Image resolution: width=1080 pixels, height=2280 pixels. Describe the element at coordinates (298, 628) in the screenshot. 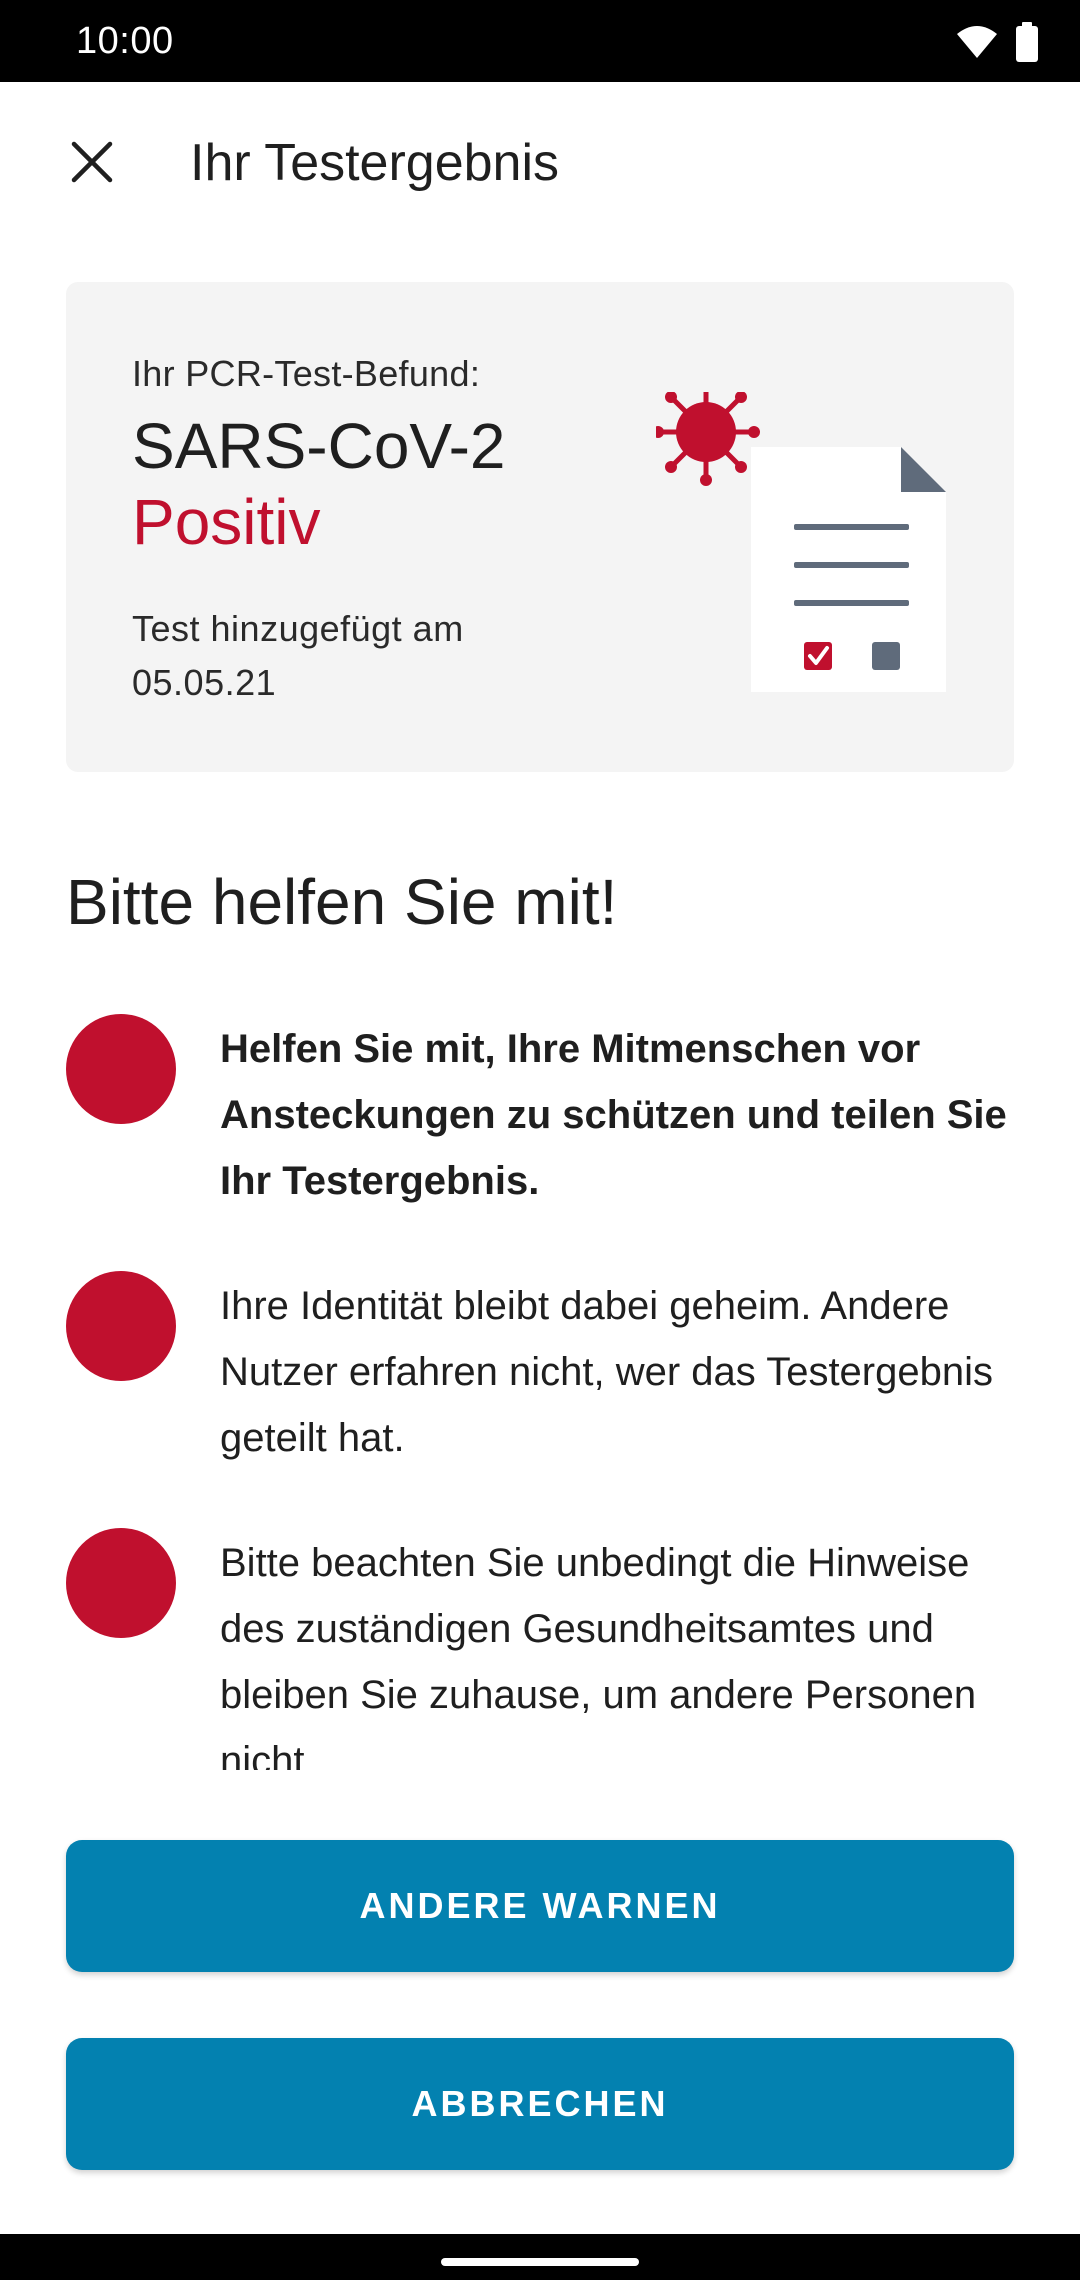

I see `test-date-label: Test hinzugefügt am` at that location.